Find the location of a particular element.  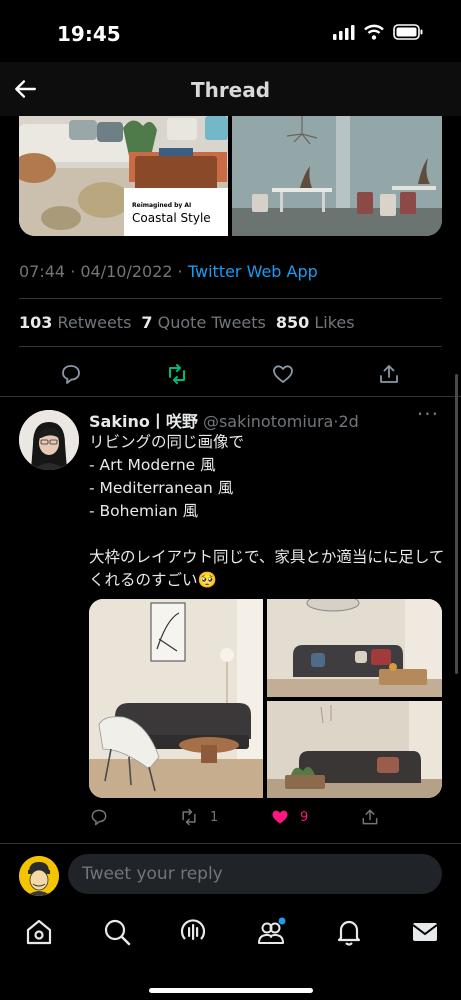

dining-room-illustration is located at coordinates (337, 176).